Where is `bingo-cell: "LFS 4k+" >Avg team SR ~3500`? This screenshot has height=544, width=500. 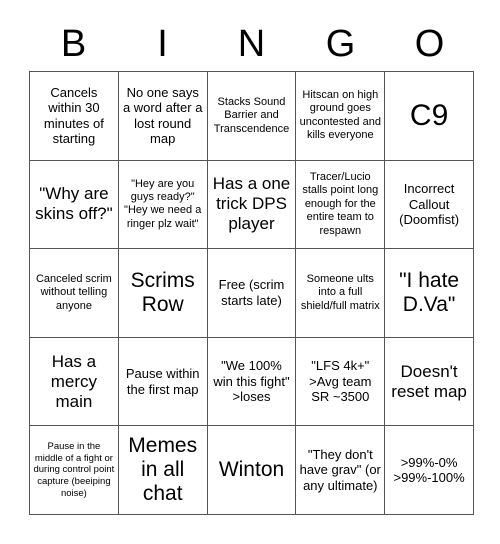 bingo-cell: "LFS 4k+" >Avg team SR ~3500 is located at coordinates (341, 382).